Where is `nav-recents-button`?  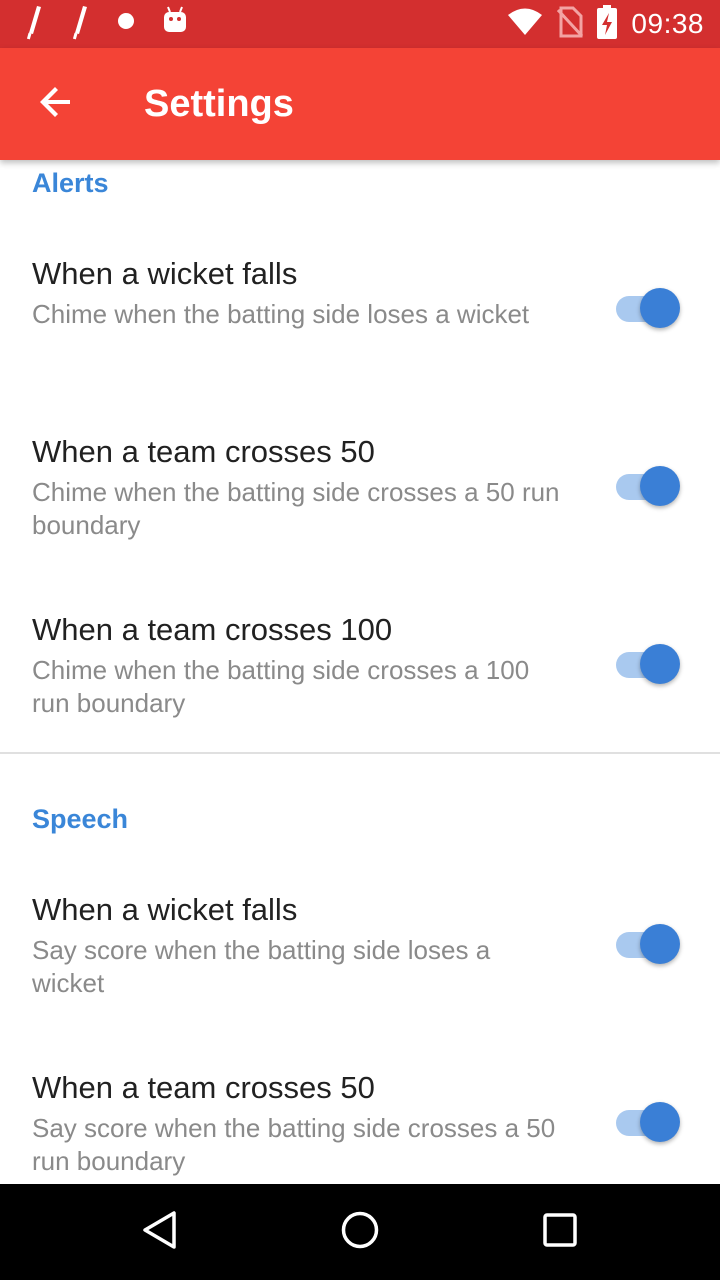
nav-recents-button is located at coordinates (560, 1232).